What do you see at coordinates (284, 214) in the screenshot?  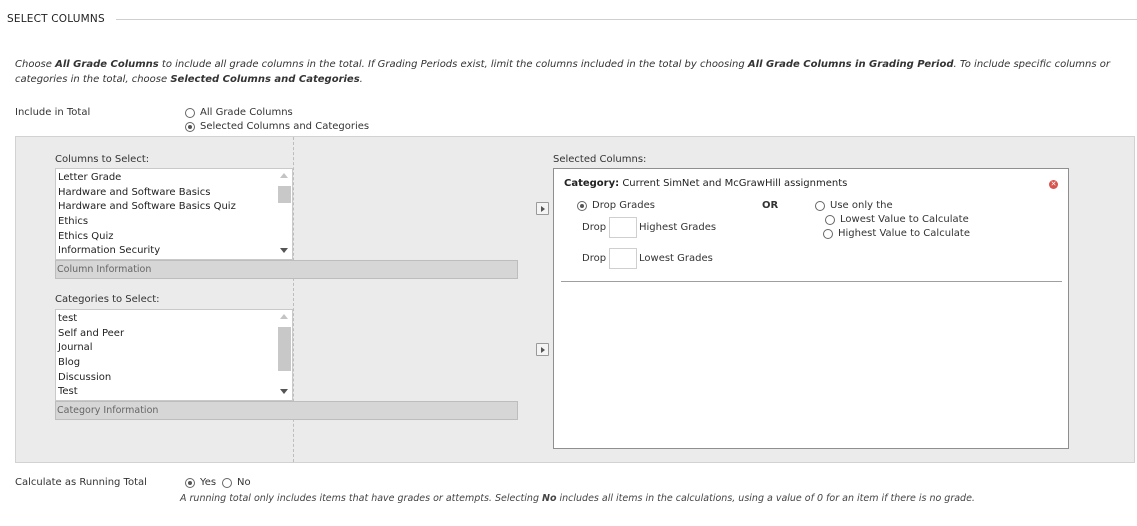 I see `columns-scrollbar` at bounding box center [284, 214].